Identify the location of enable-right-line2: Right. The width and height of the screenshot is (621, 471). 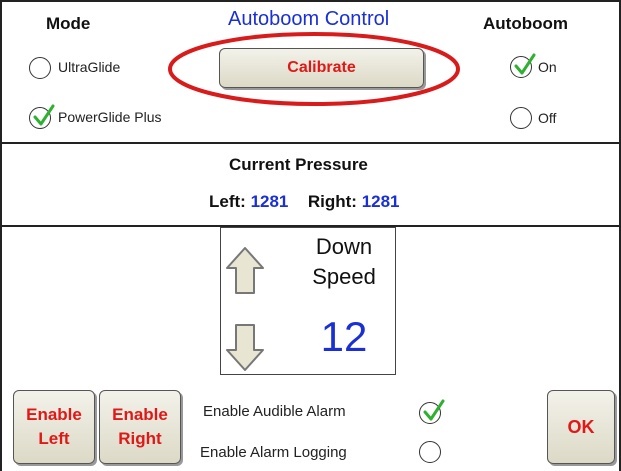
(140, 438).